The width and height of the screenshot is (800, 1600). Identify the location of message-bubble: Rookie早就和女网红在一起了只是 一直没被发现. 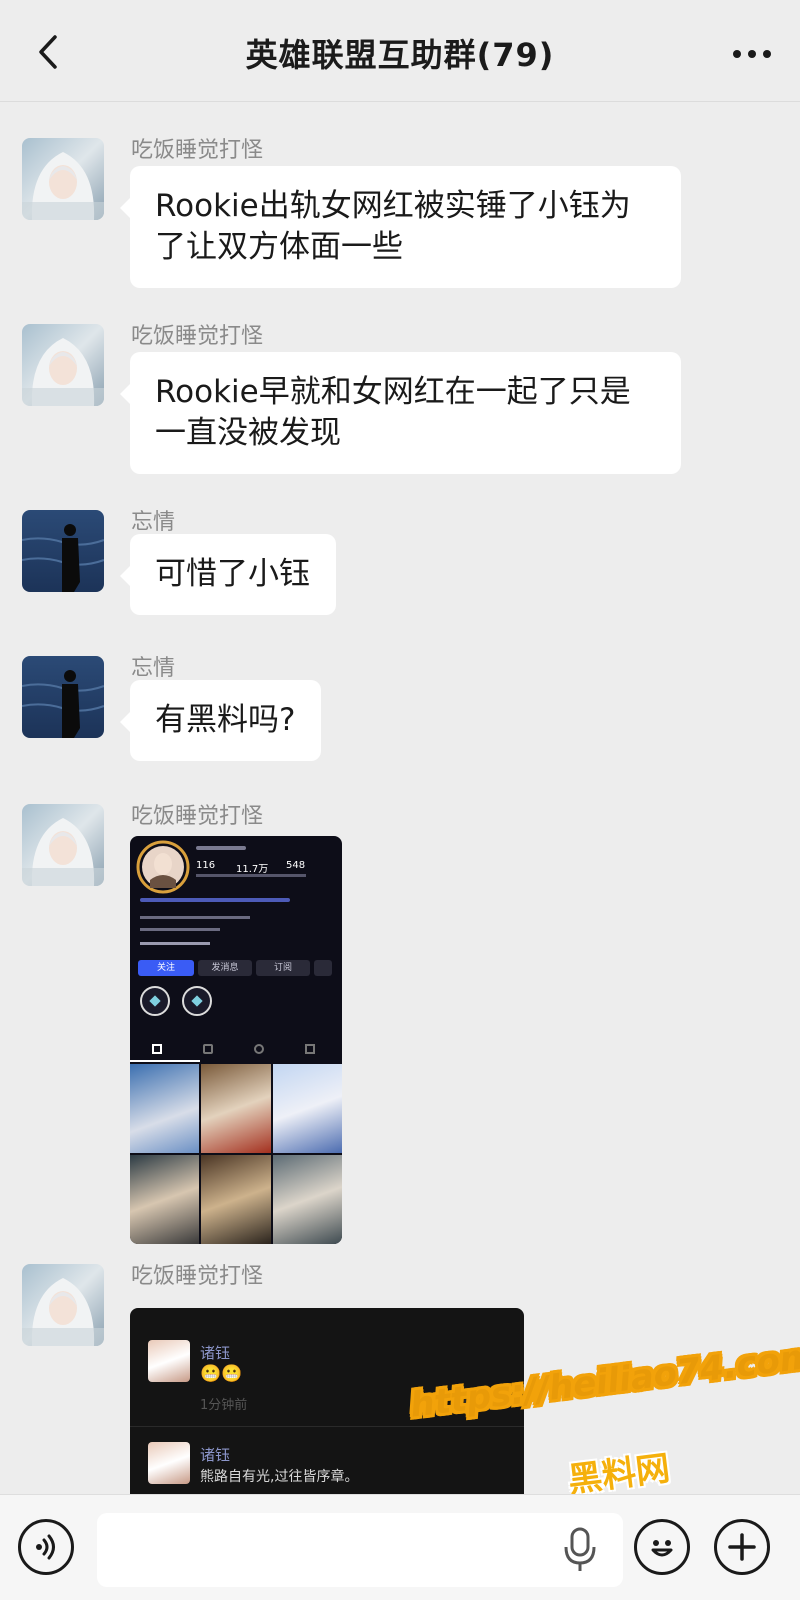
(400, 413).